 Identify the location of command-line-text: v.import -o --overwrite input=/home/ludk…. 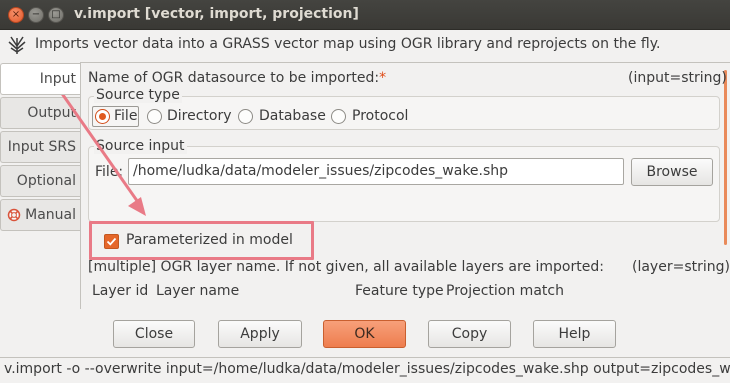
(367, 369).